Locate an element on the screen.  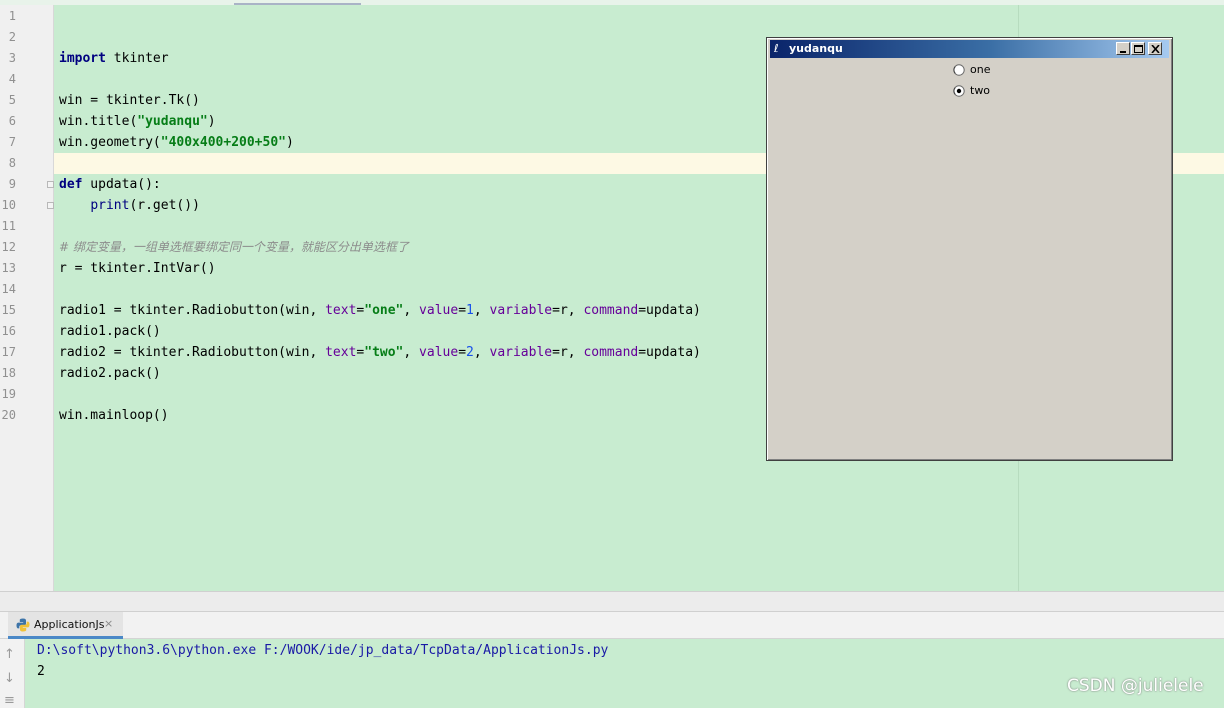
line-number: 9 is located at coordinates (12, 184).